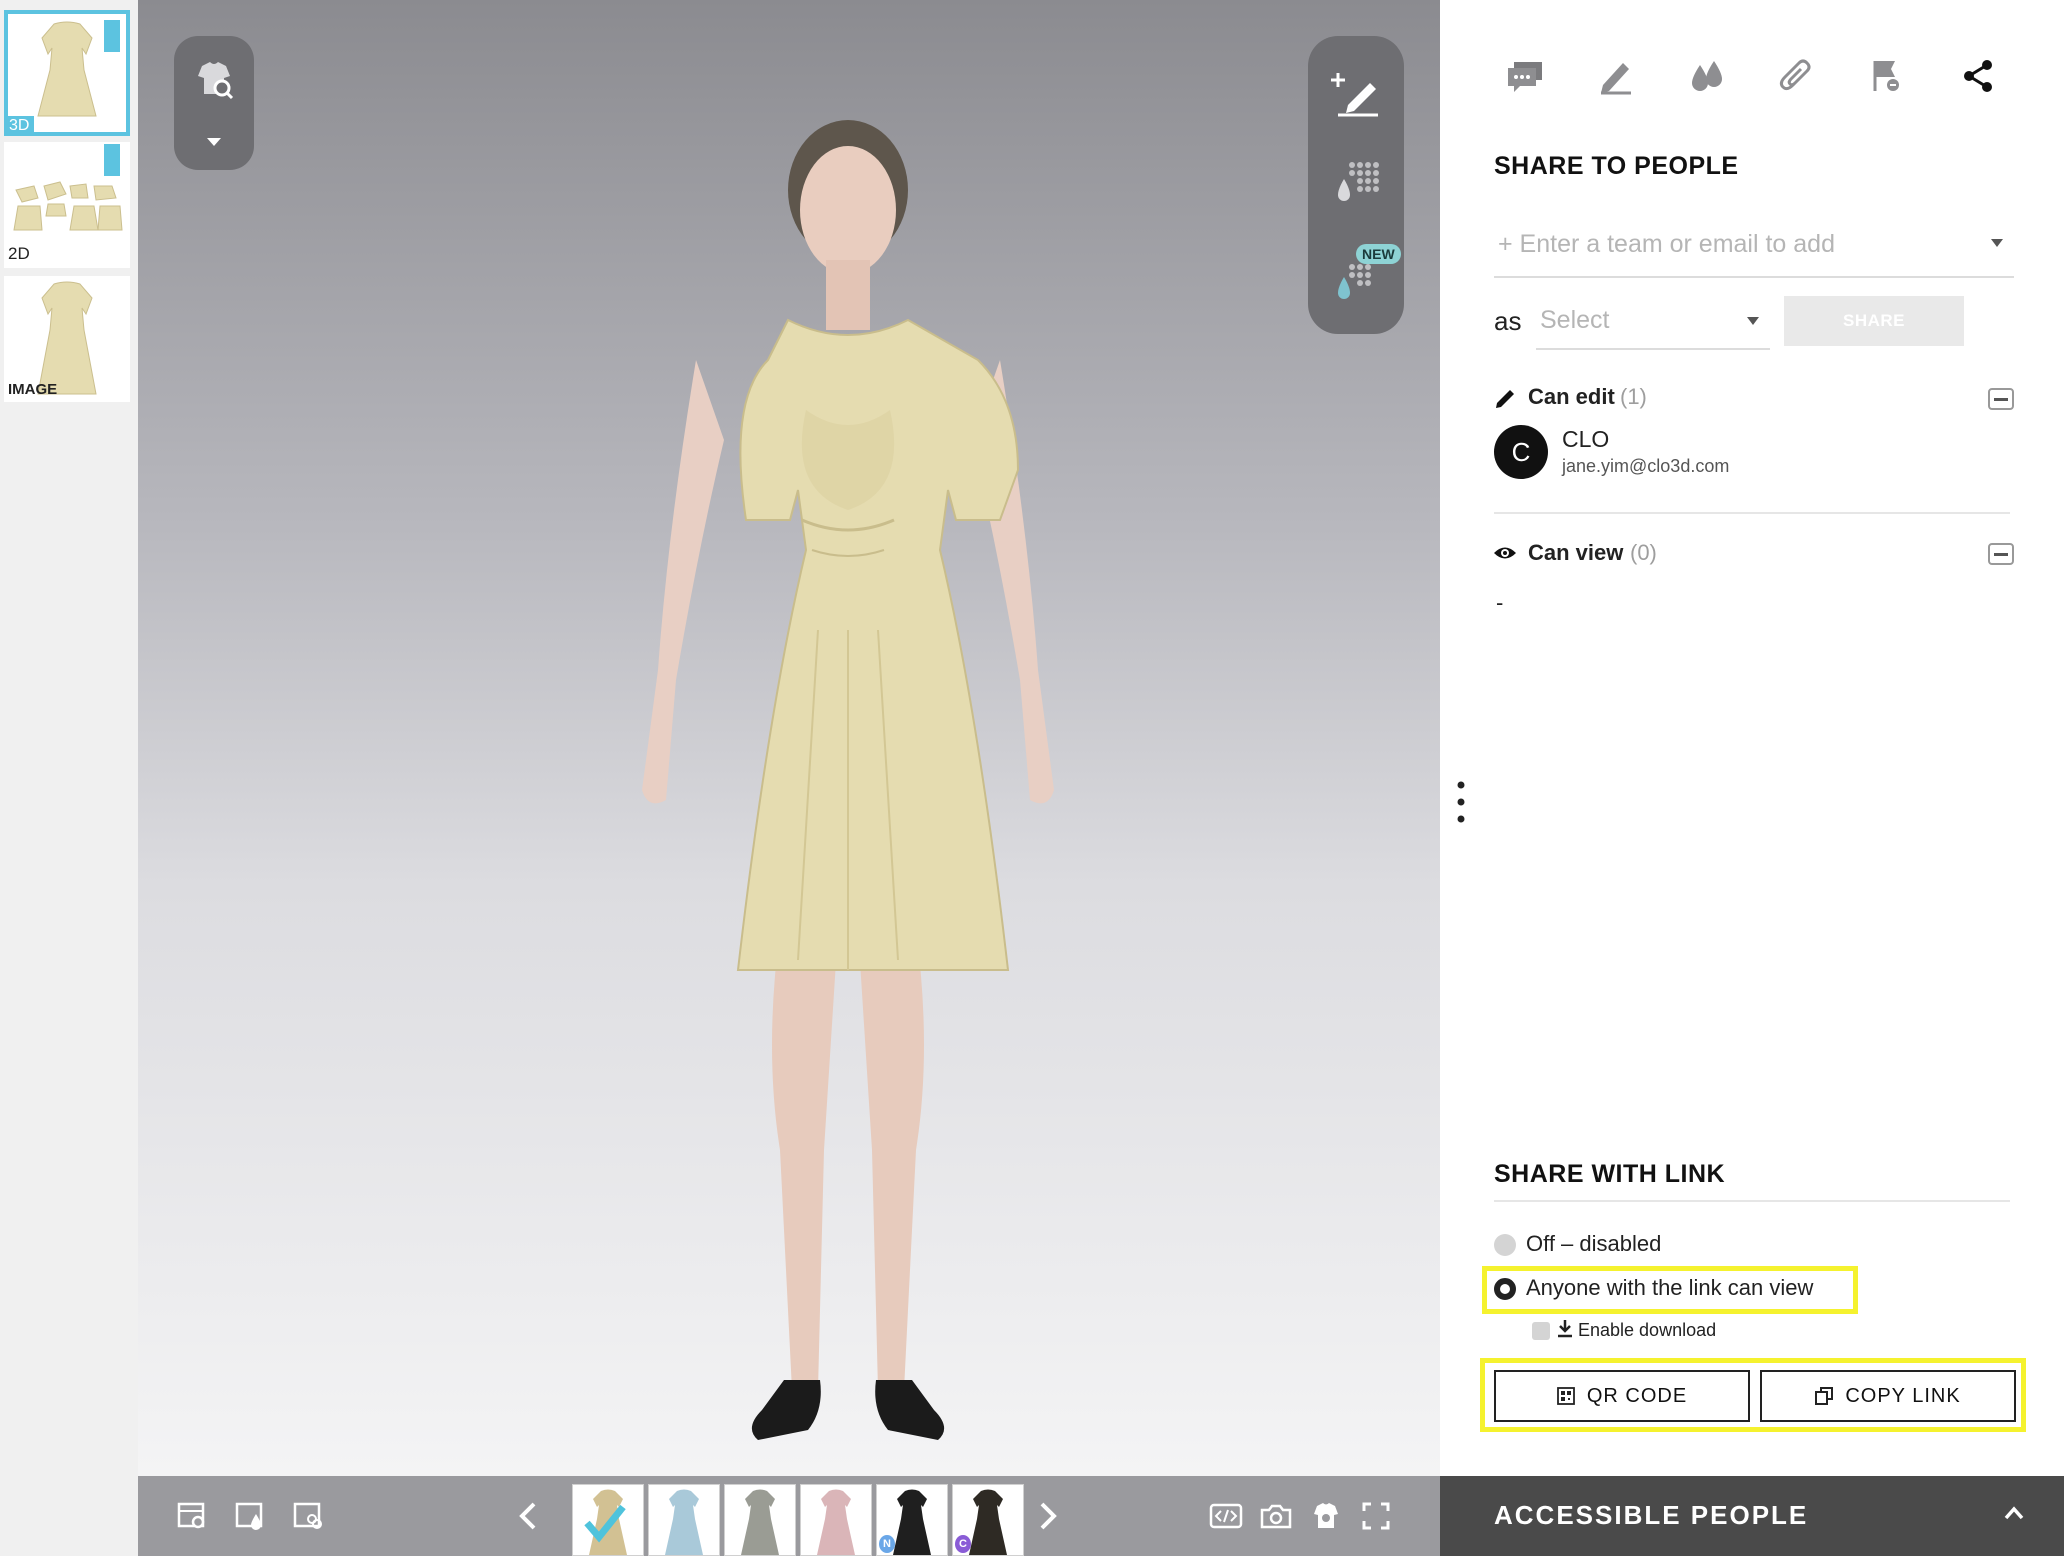  I want to click on qr-code-label: QR CODE, so click(1637, 1395).